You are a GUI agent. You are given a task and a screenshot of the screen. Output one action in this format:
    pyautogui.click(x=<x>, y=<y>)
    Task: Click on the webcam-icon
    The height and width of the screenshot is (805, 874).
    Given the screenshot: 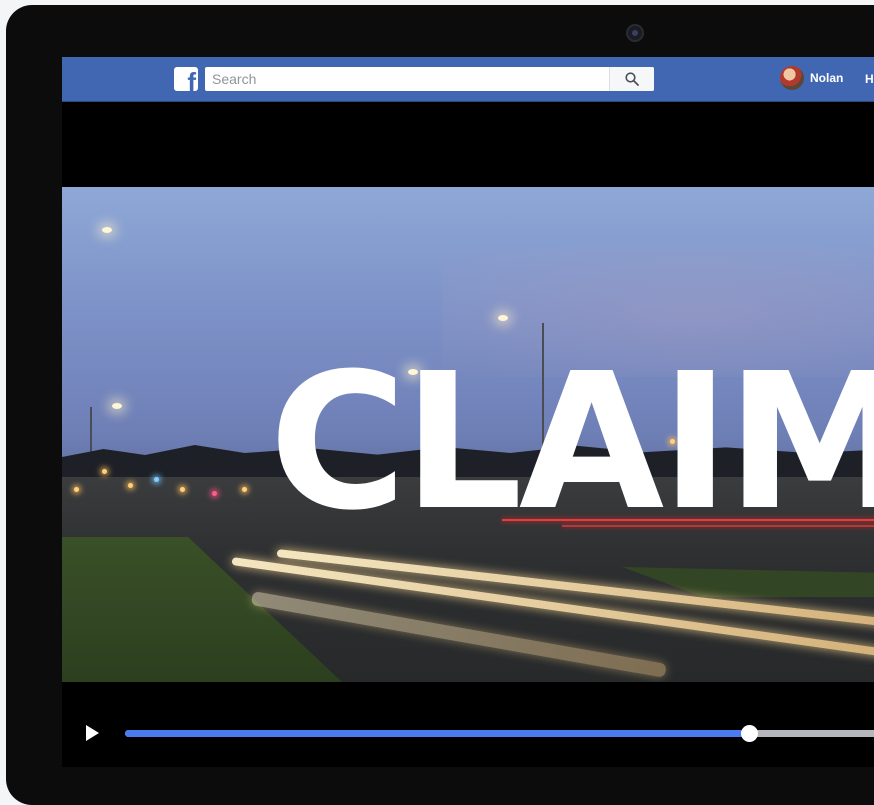 What is the action you would take?
    pyautogui.click(x=635, y=33)
    